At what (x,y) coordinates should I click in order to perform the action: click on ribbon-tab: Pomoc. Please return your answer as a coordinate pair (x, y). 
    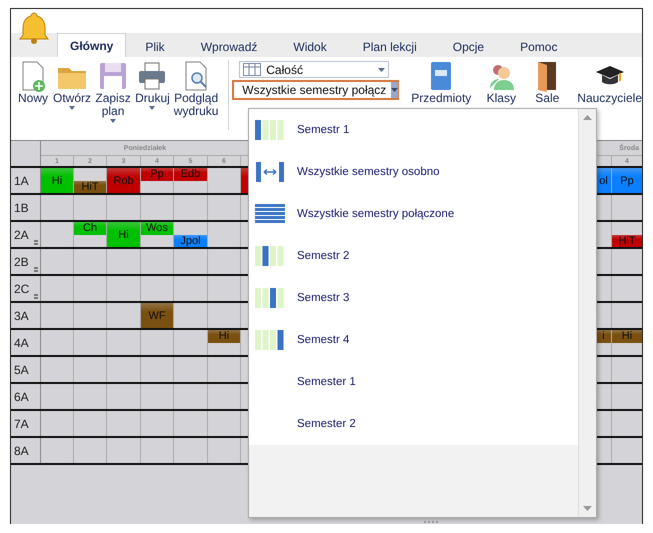
    Looking at the image, I should click on (538, 46).